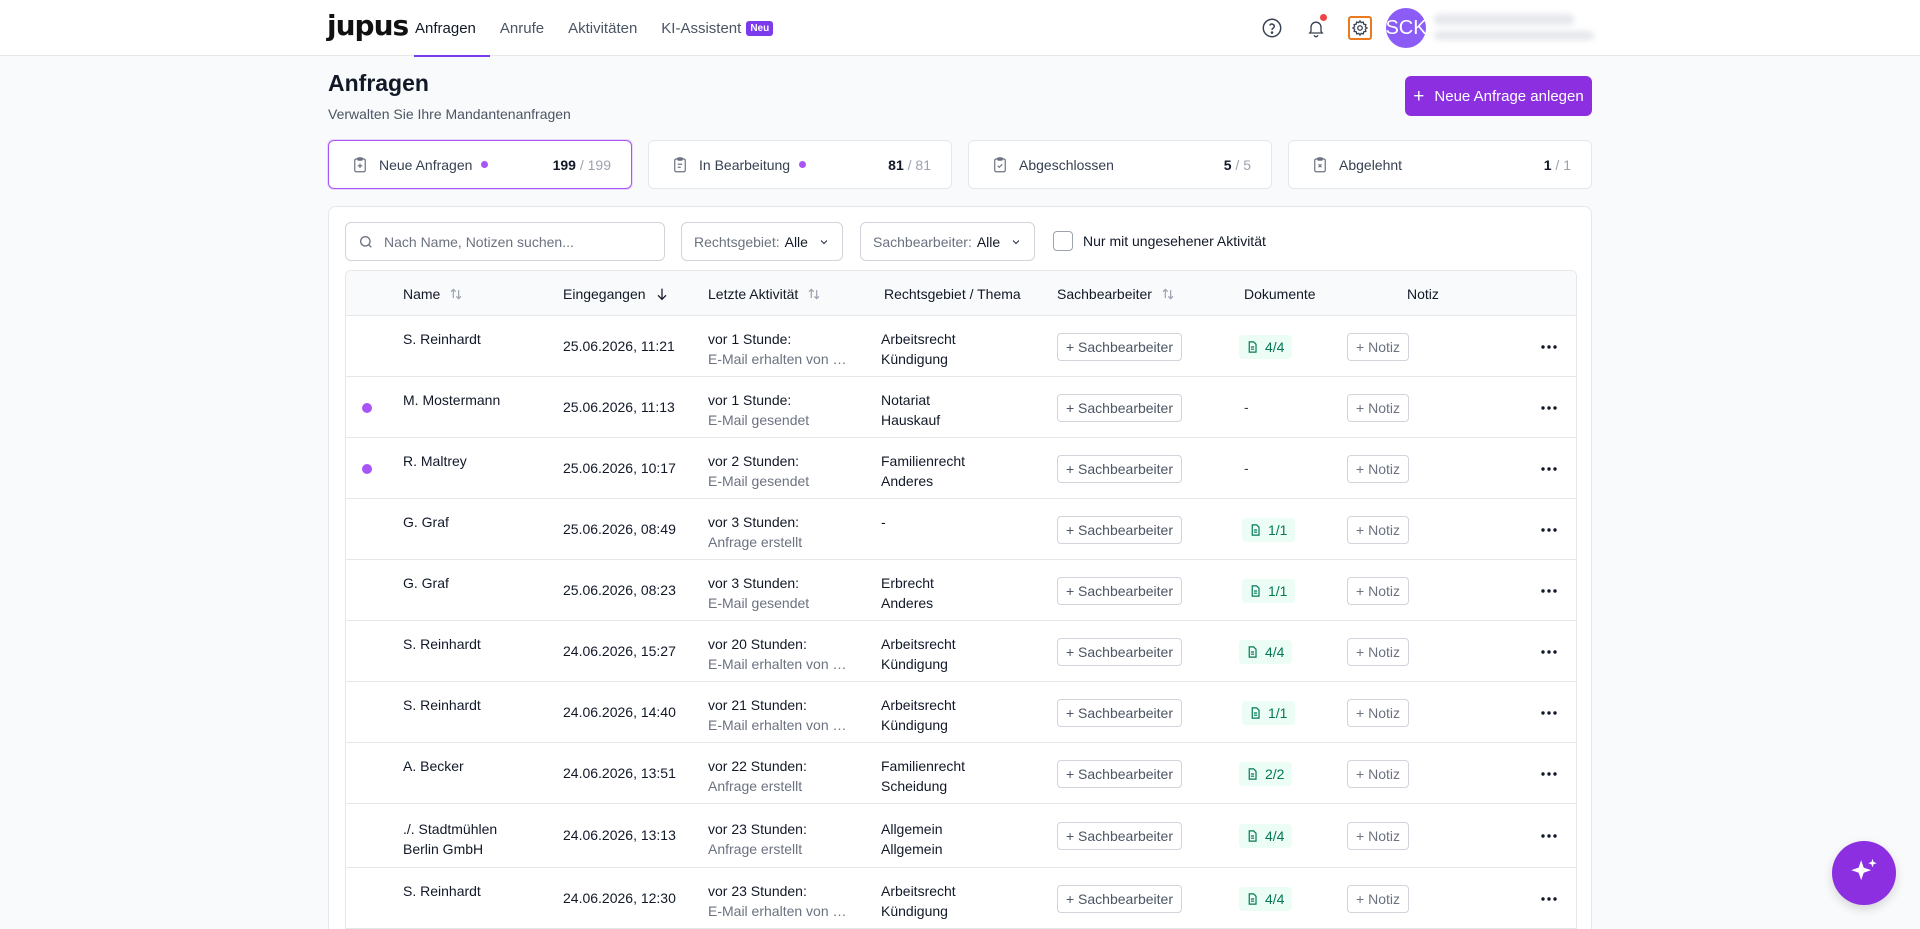 This screenshot has height=929, width=1920. I want to click on column-header-label: Notiz, so click(1423, 293).